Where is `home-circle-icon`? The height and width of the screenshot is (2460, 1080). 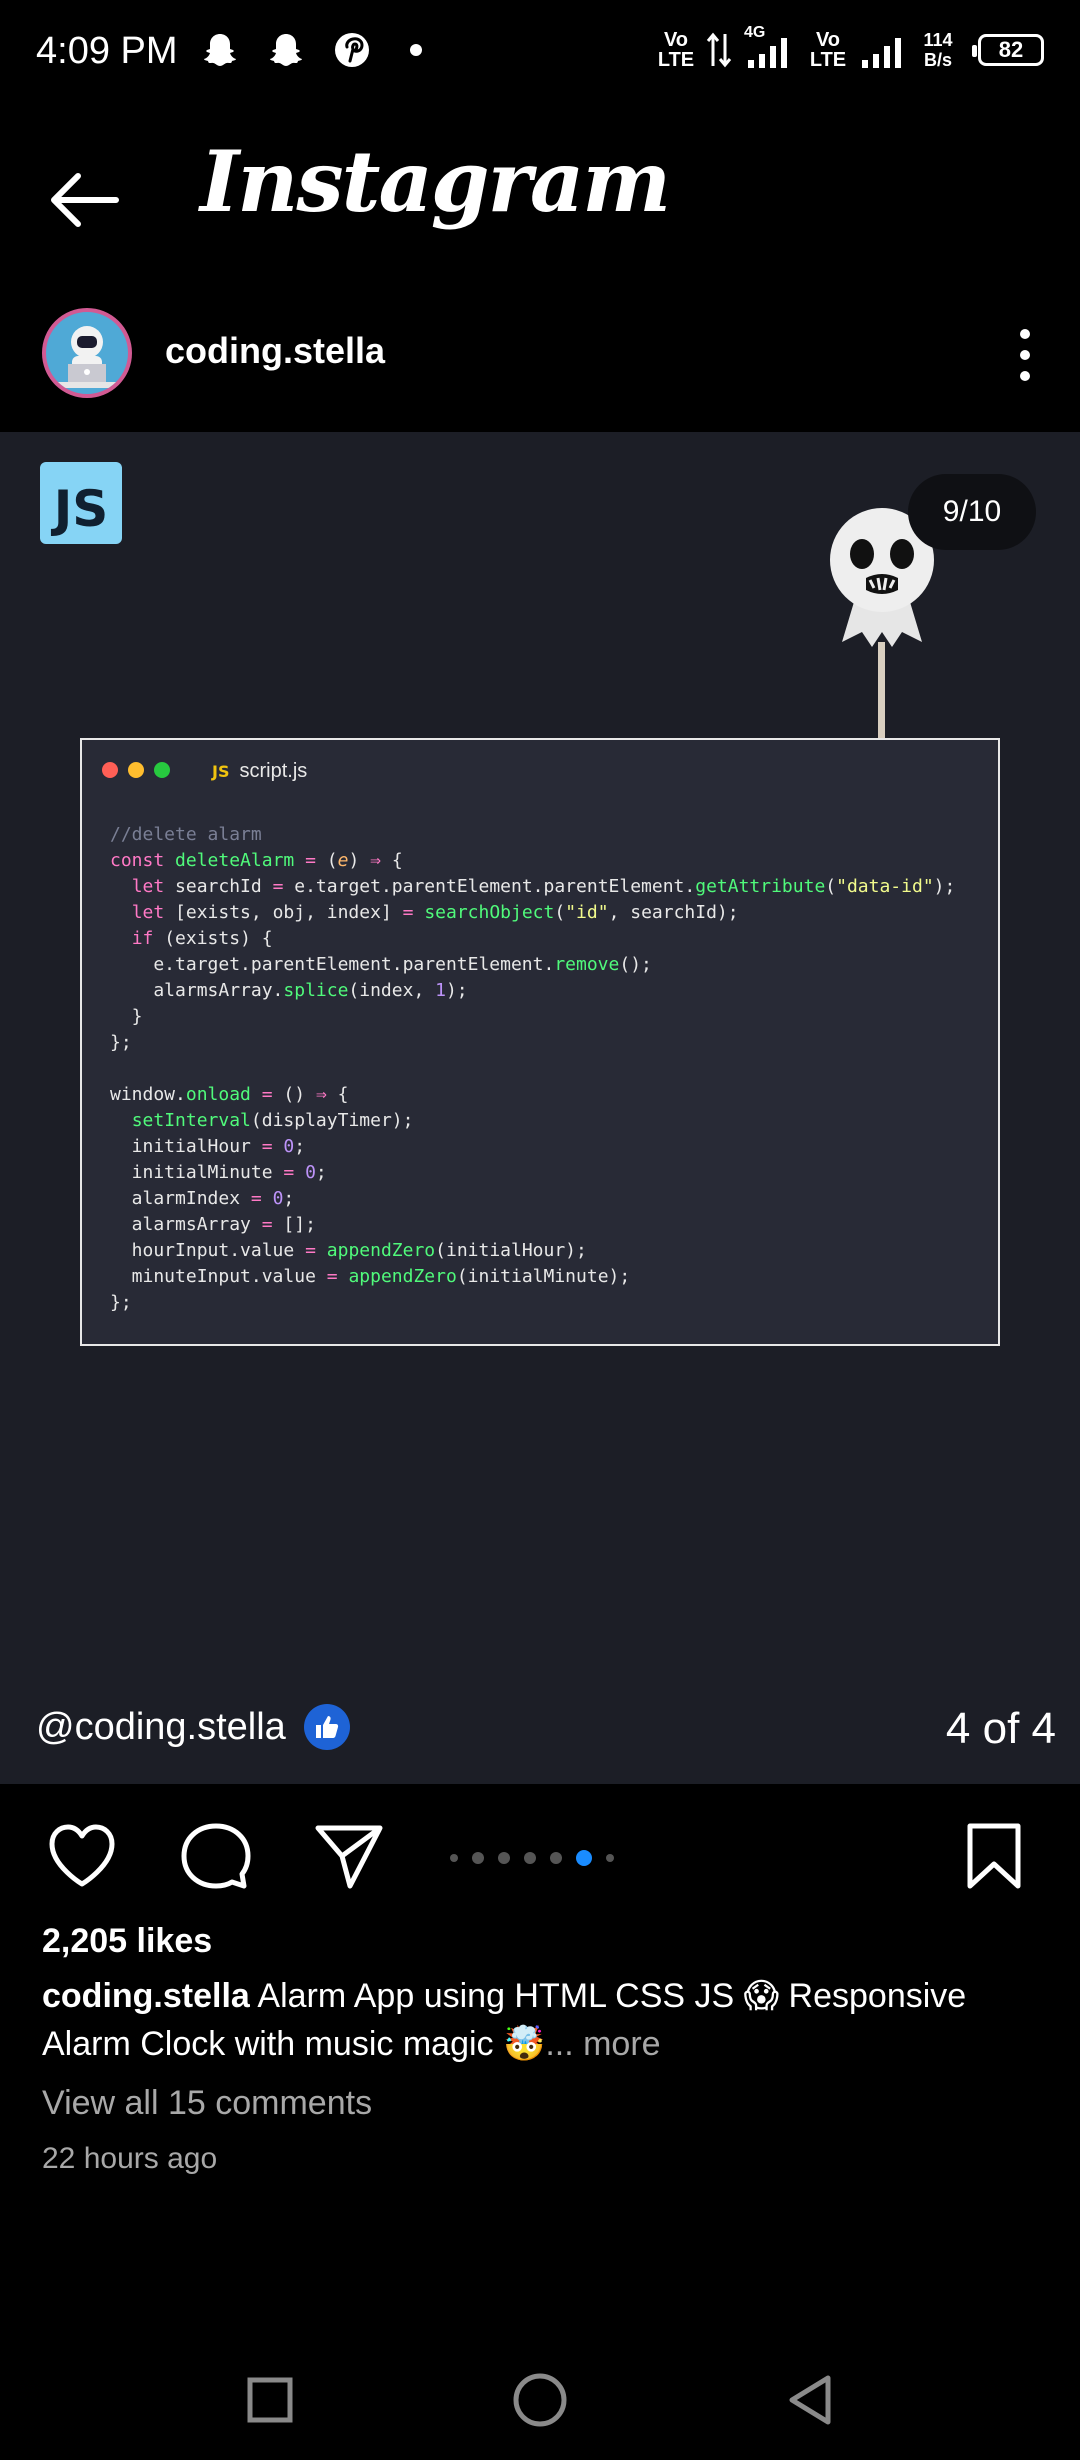
home-circle-icon is located at coordinates (540, 2400).